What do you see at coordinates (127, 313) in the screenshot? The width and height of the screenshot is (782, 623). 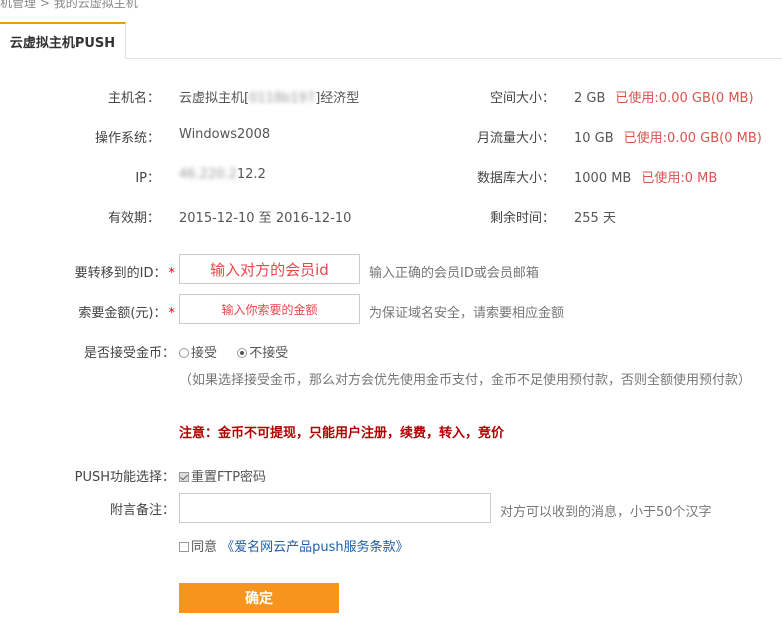 I see `amount-label: 索要金额(元)： *` at bounding box center [127, 313].